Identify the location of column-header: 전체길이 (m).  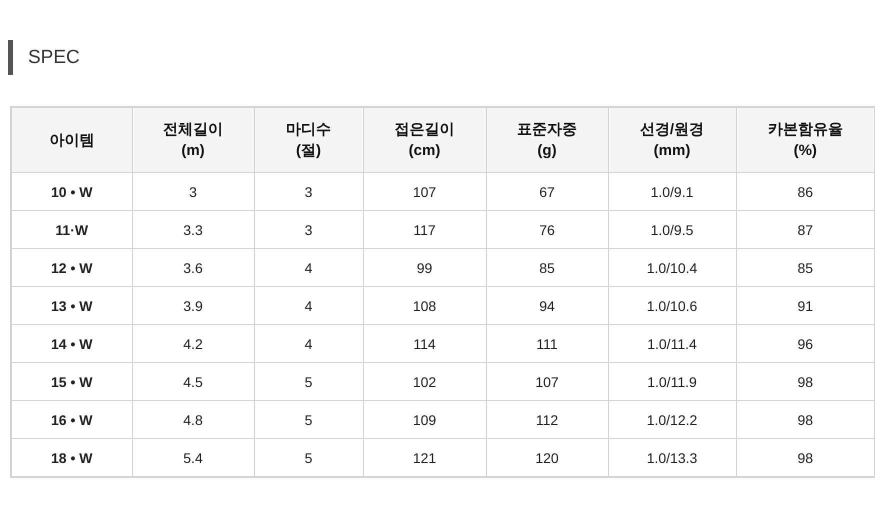
(193, 139).